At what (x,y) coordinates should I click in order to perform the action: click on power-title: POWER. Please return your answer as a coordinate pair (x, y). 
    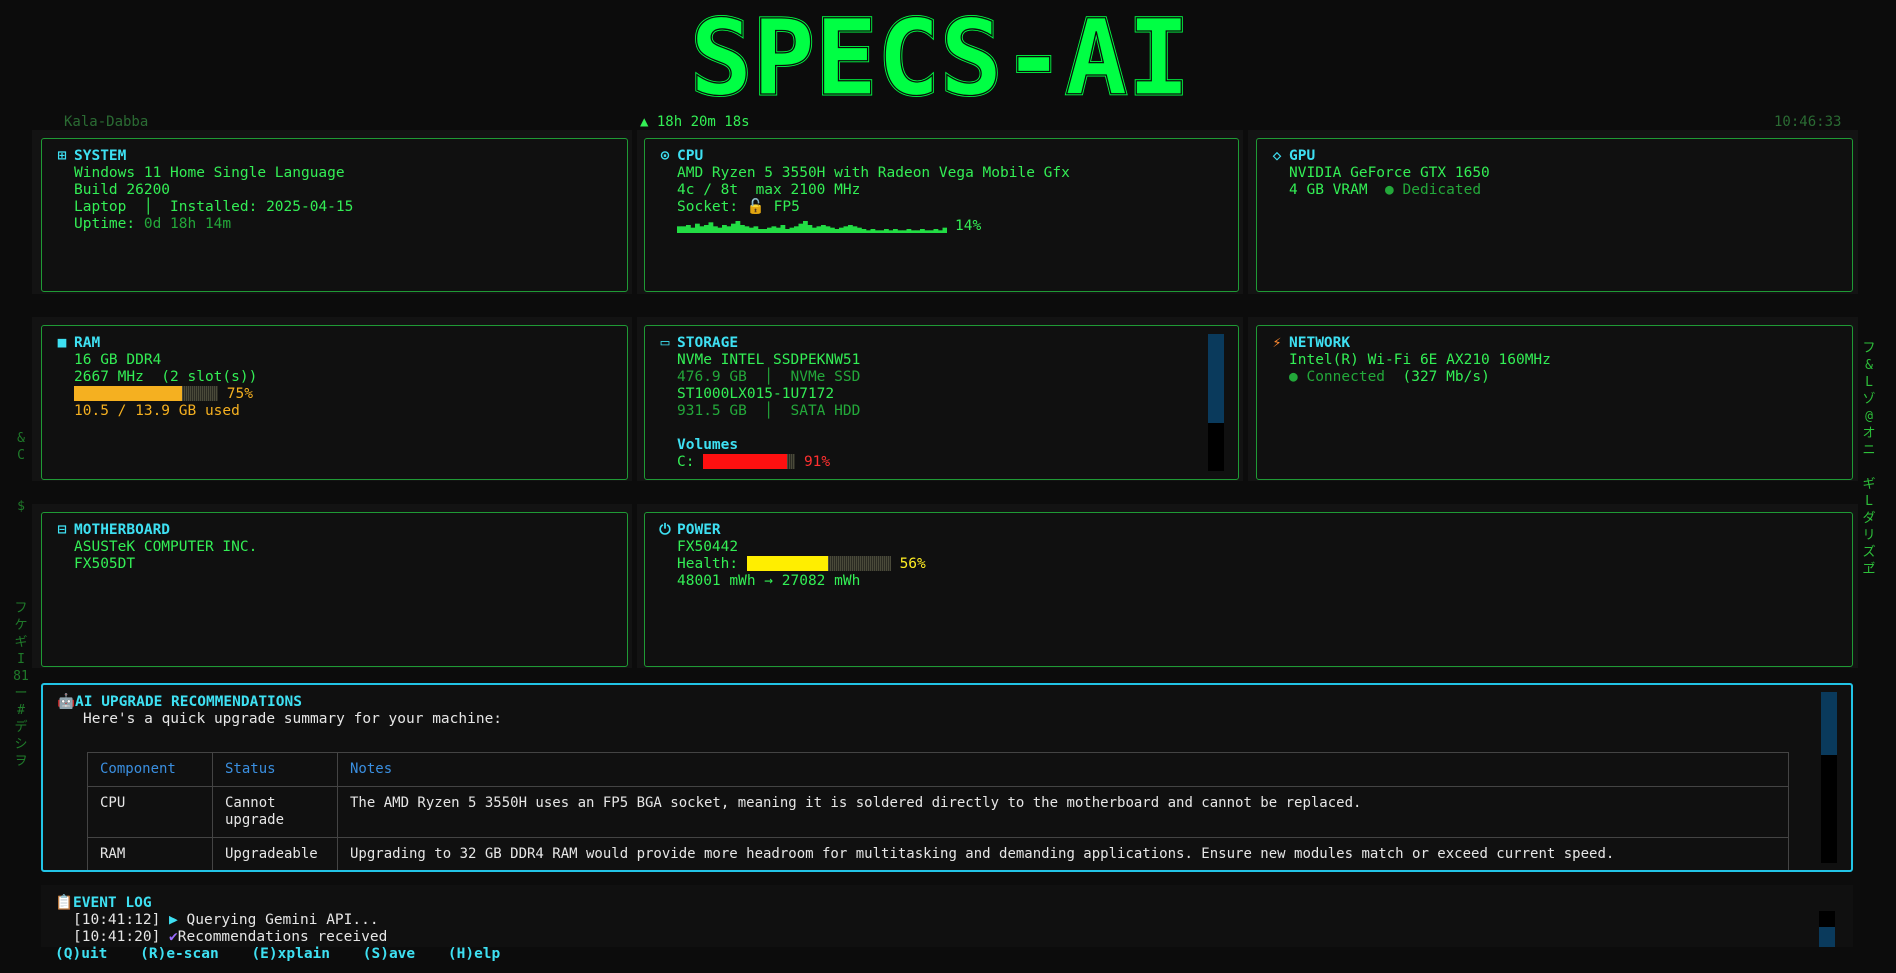
    Looking at the image, I should click on (699, 530).